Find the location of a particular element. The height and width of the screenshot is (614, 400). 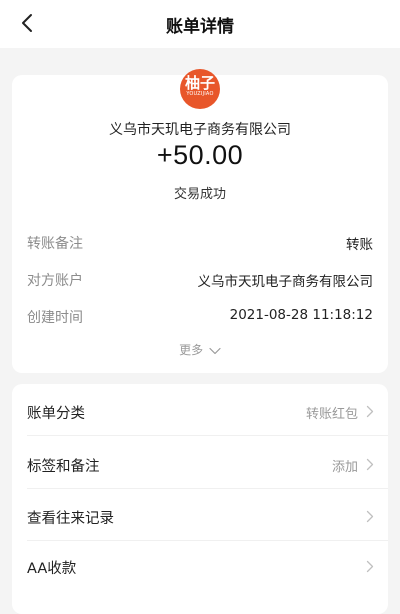

merchant-logo-text: 柚子 is located at coordinates (199, 83).